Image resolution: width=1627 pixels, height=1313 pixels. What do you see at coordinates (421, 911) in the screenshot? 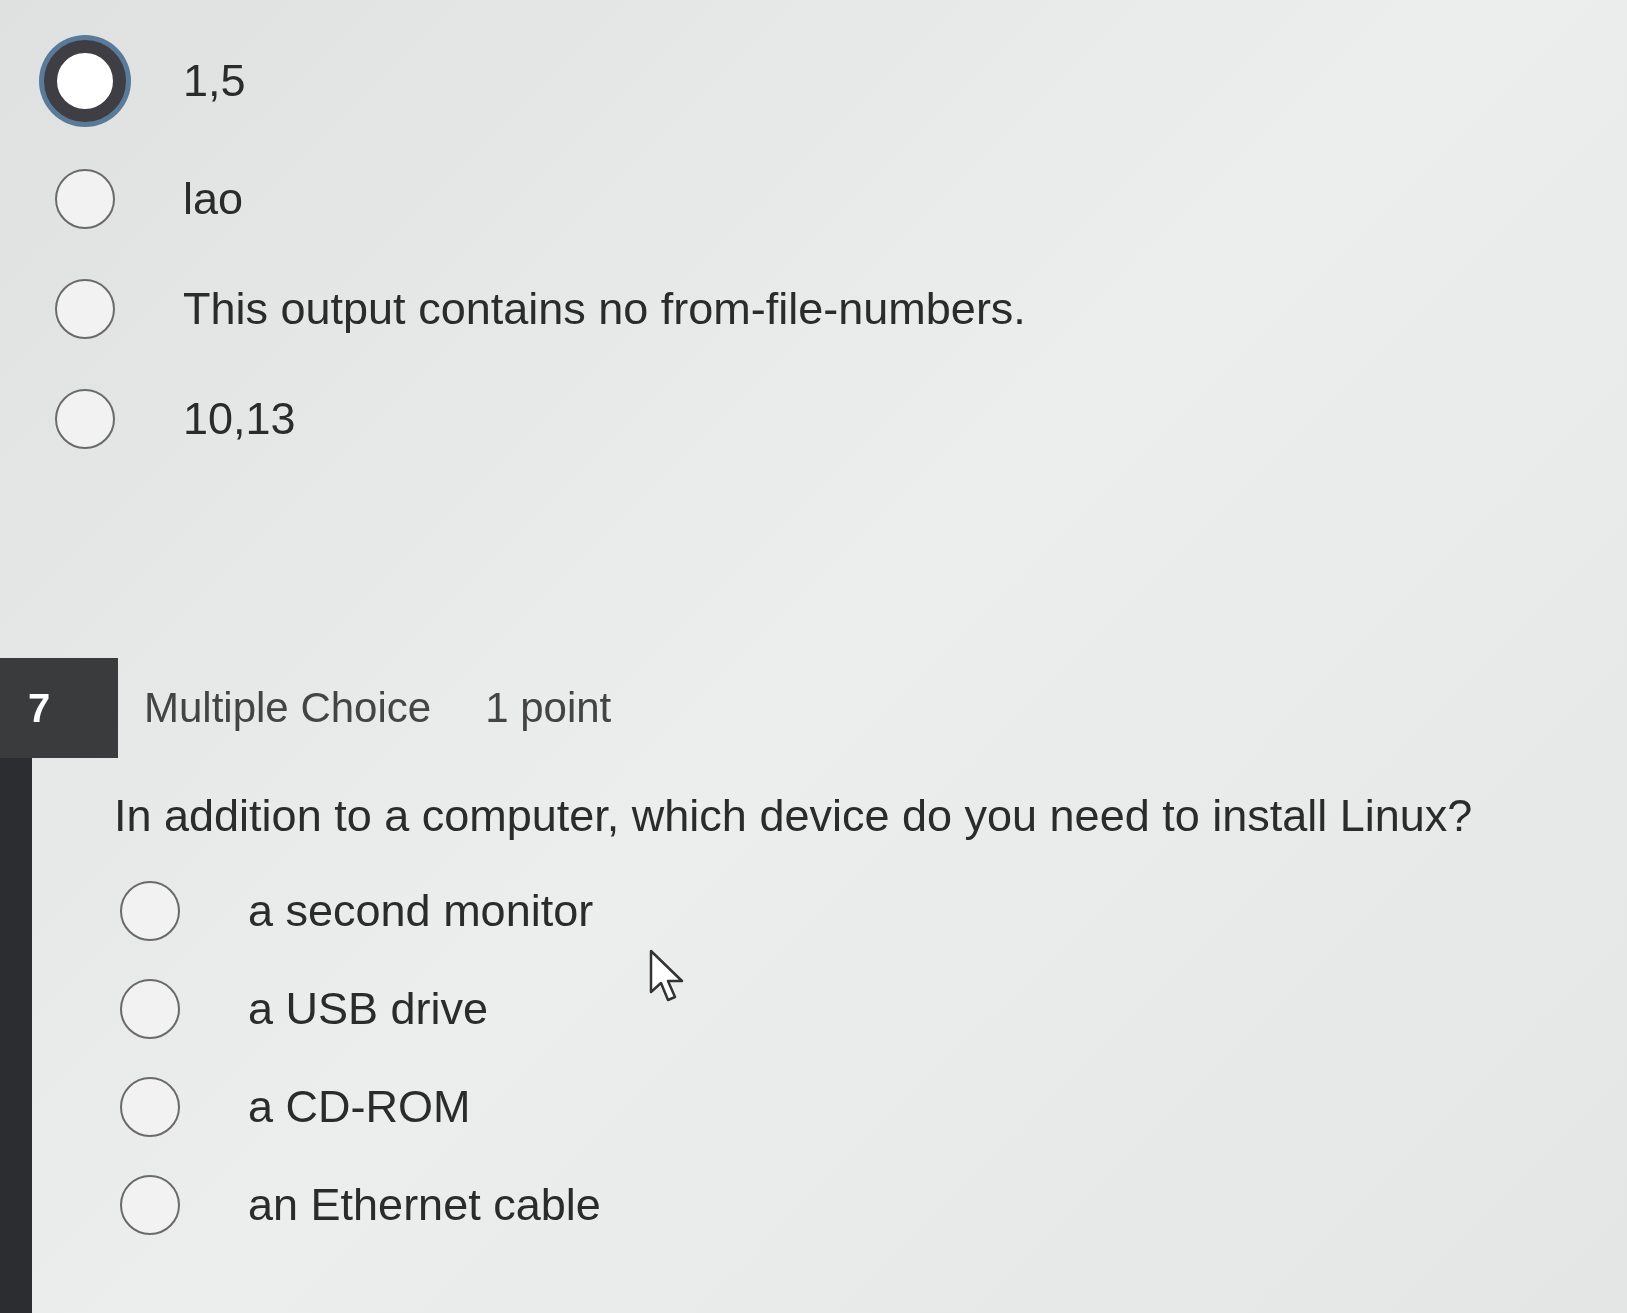
I see `option-label: a second monitor` at bounding box center [421, 911].